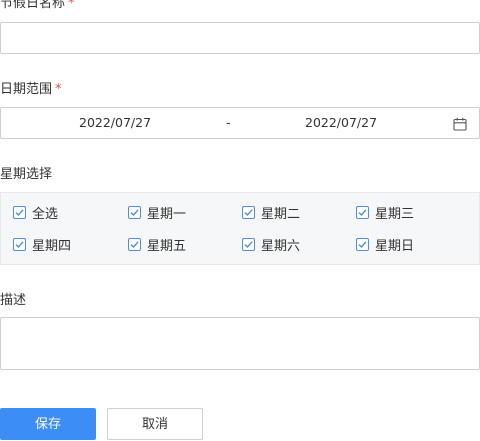 Image resolution: width=480 pixels, height=441 pixels. I want to click on checkbox-monday: 星期一, so click(157, 213).